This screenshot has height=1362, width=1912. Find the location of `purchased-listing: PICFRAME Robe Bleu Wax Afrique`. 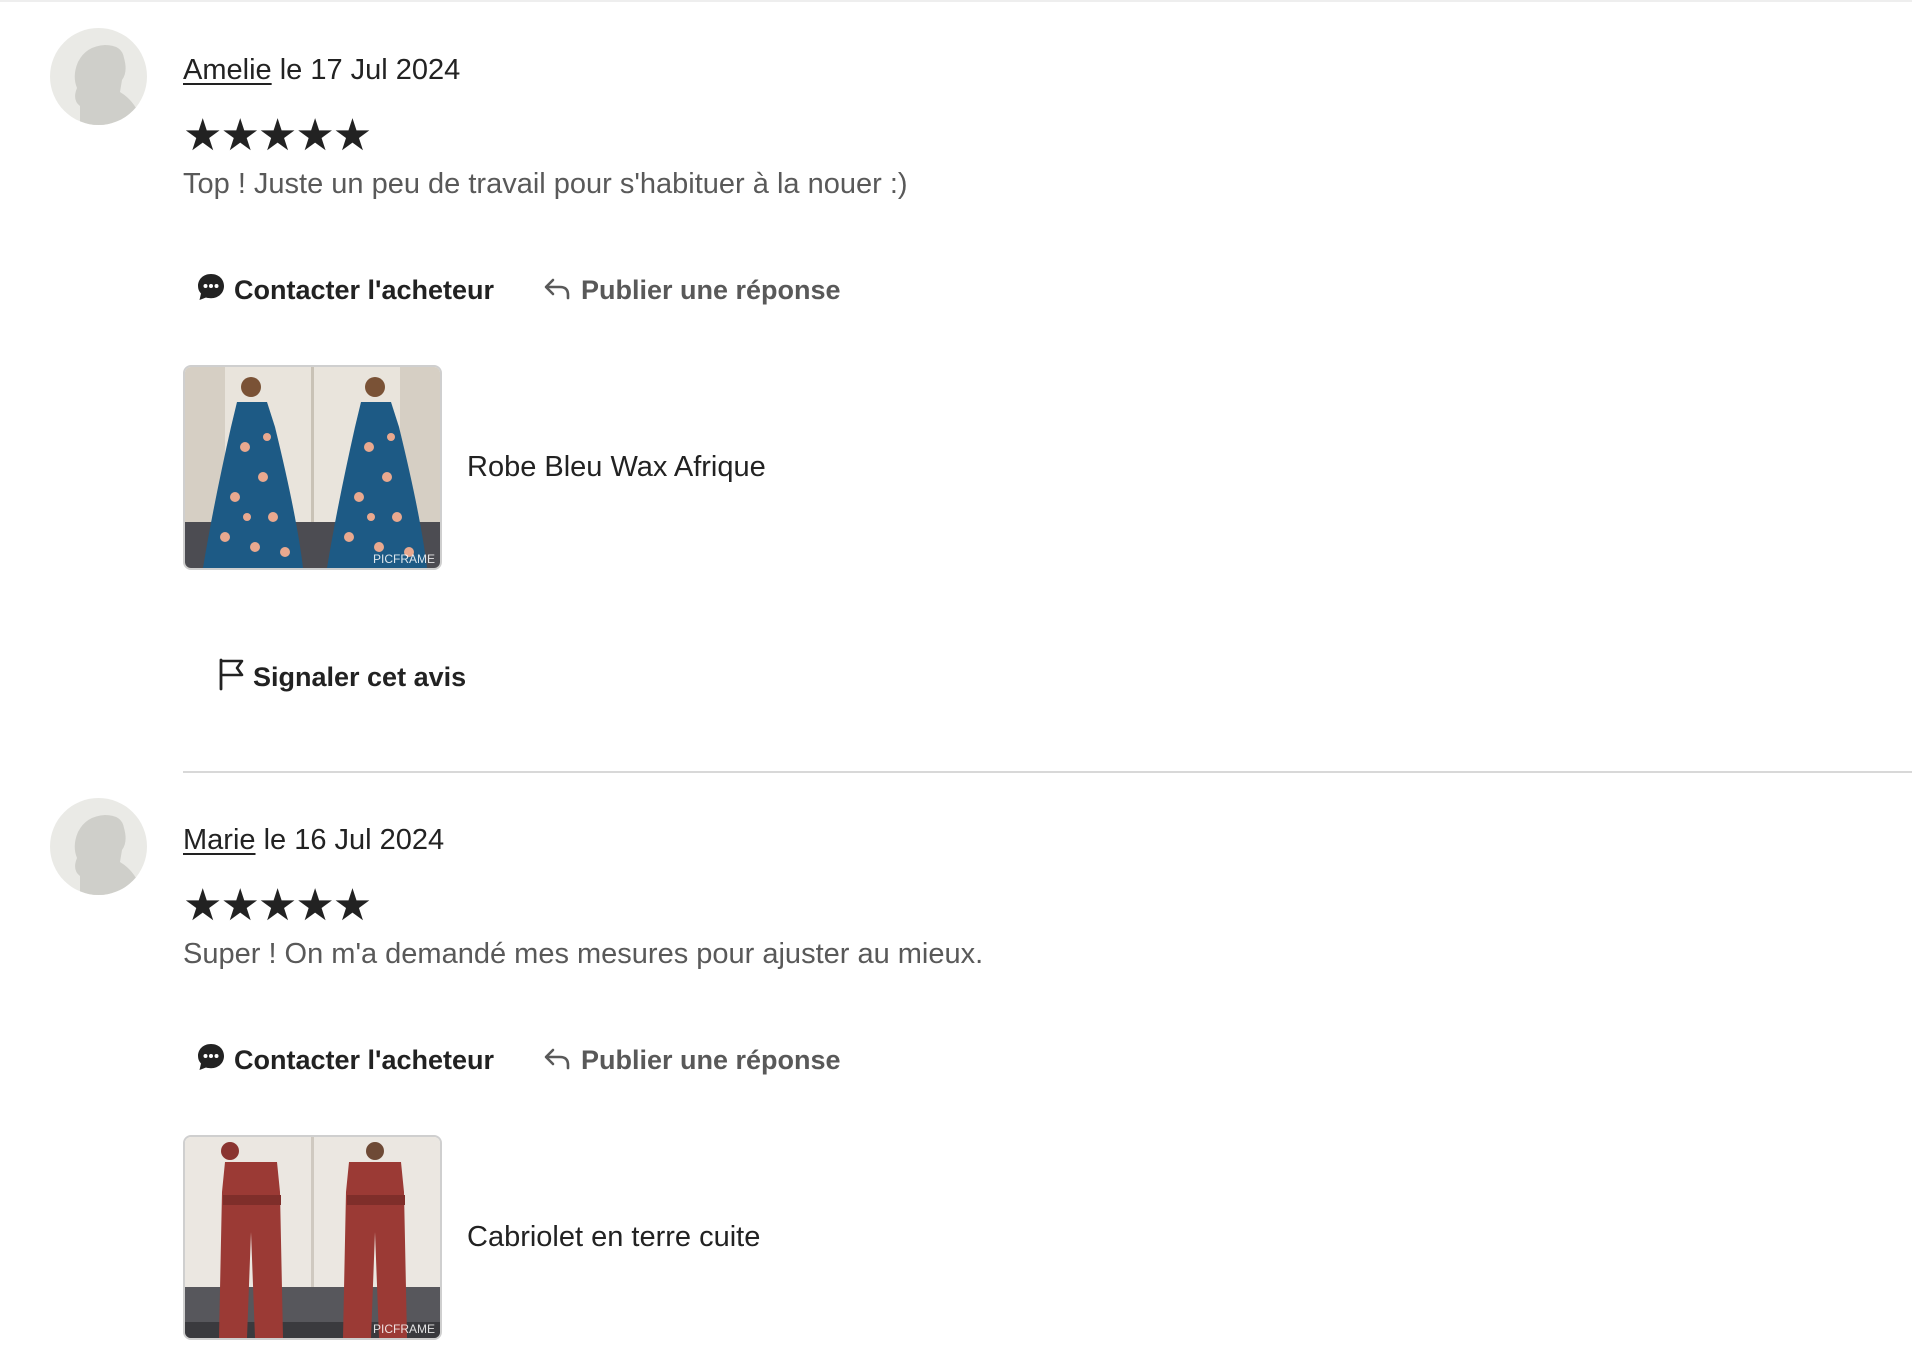

purchased-listing: PICFRAME Robe Bleu Wax Afrique is located at coordinates (474, 467).